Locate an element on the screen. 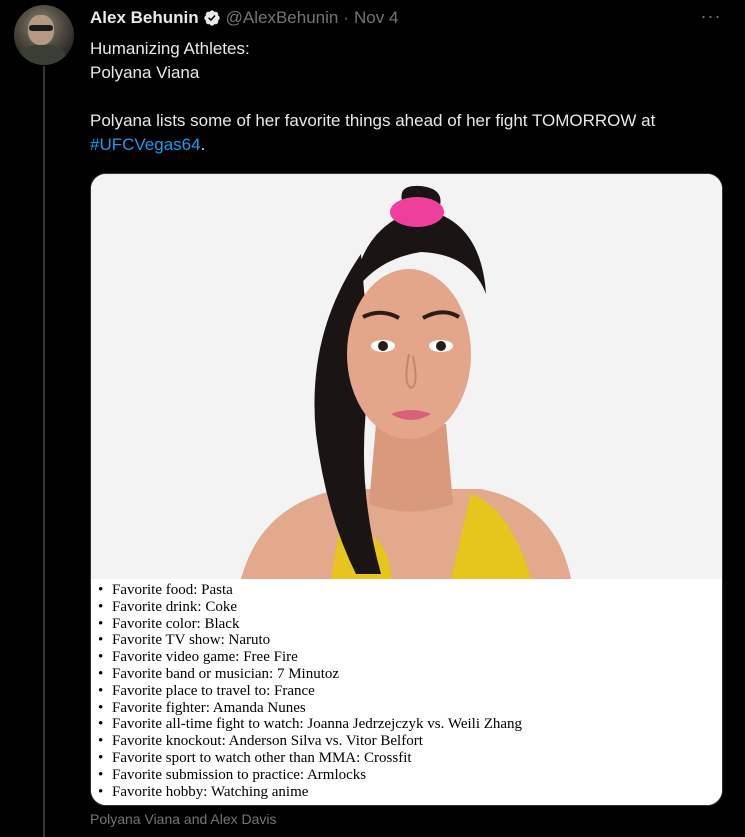  list-item: Favorite video game: Free Fire is located at coordinates (310, 657).